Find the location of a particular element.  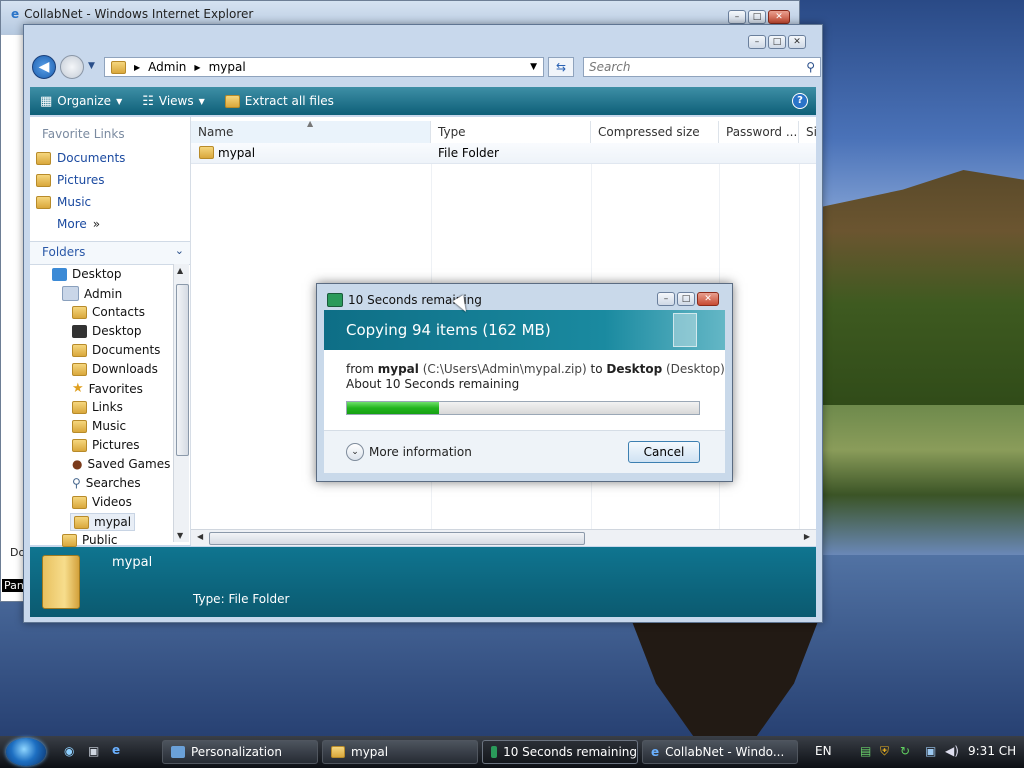

tree-item-public: Public is located at coordinates (90, 540).